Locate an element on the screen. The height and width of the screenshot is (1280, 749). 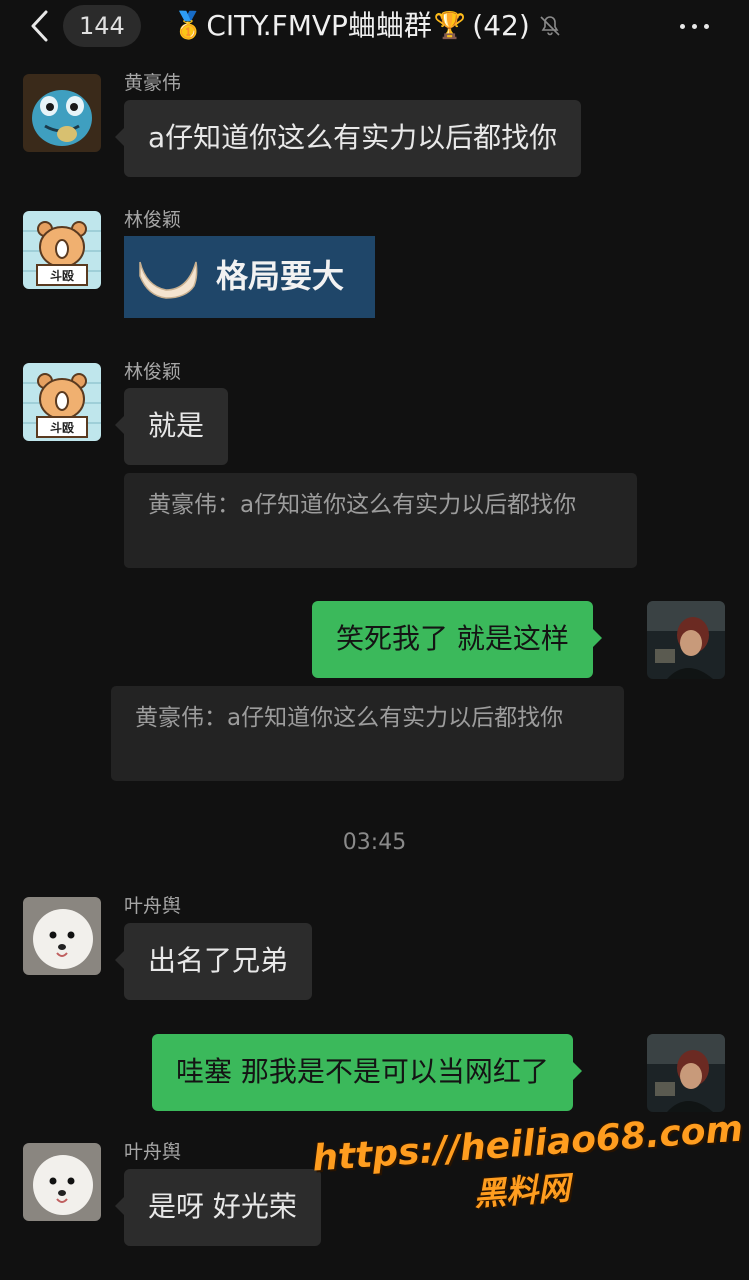
sticker-text: 格局要大 is located at coordinates (280, 276).